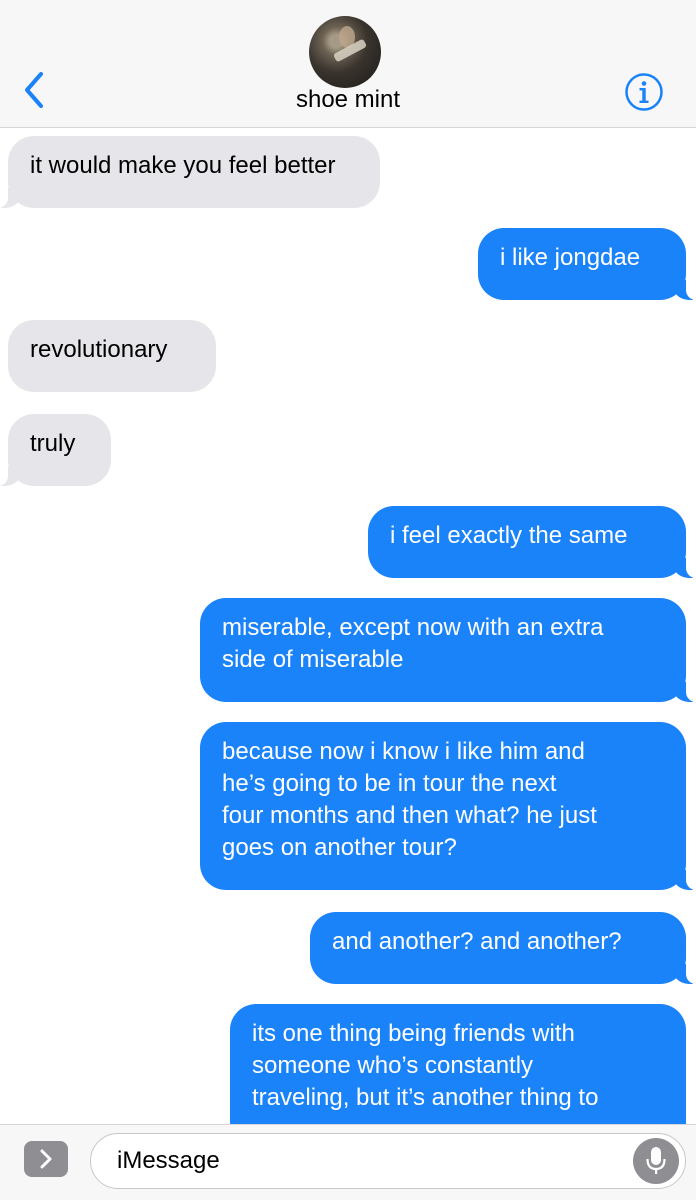 The width and height of the screenshot is (696, 1200). Describe the element at coordinates (53, 443) in the screenshot. I see `message-text: truly` at that location.